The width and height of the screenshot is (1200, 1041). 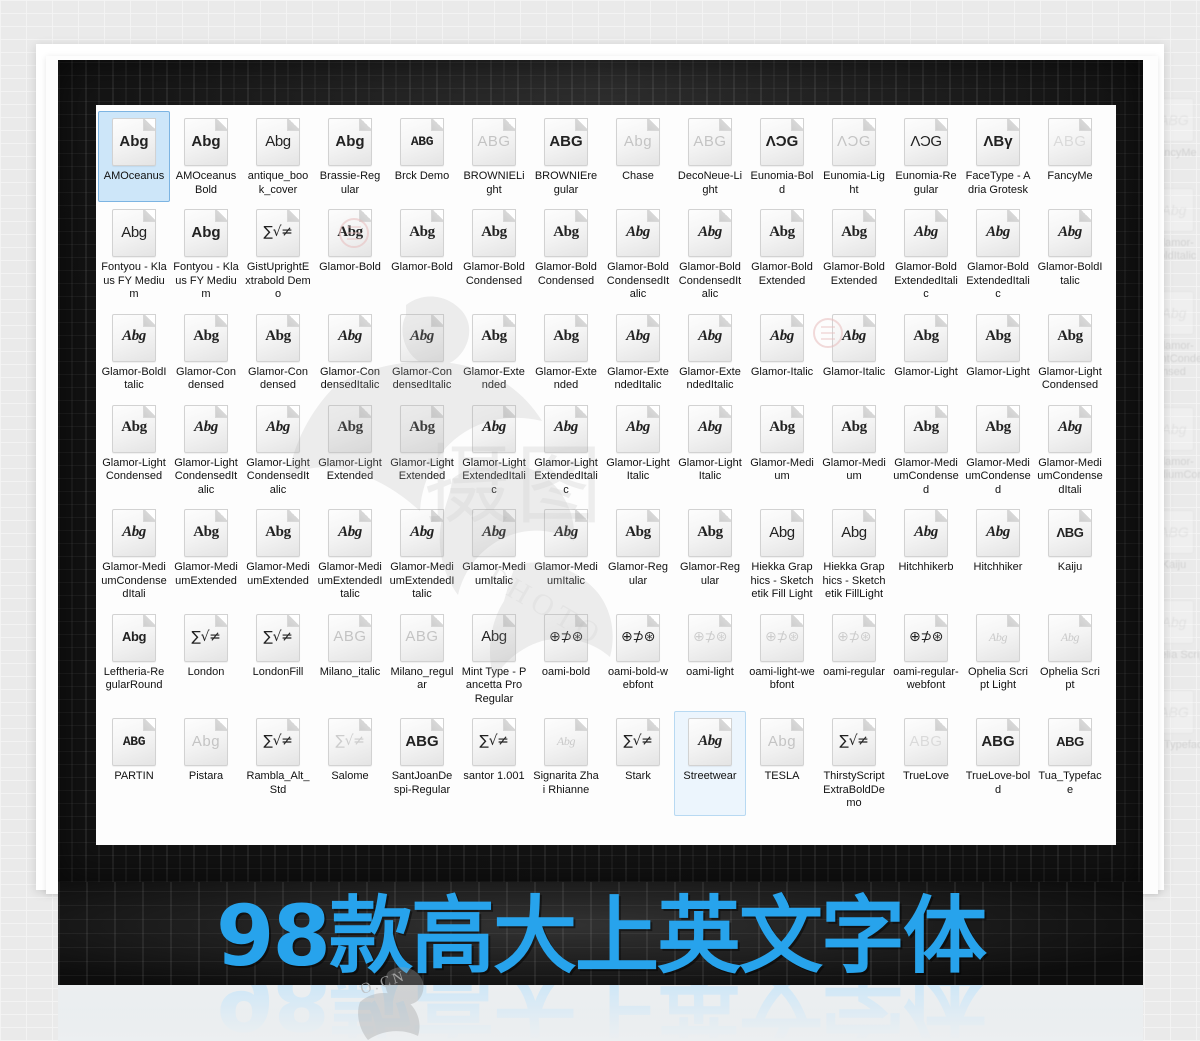 What do you see at coordinates (1070, 554) in the screenshot?
I see `font-file-item: ΛΒG Kaiju` at bounding box center [1070, 554].